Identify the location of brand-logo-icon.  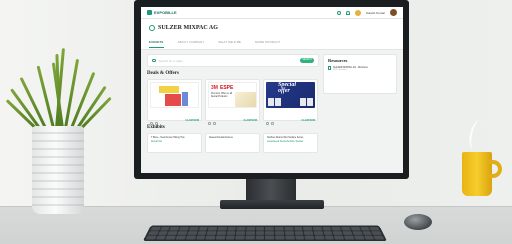
(149, 12).